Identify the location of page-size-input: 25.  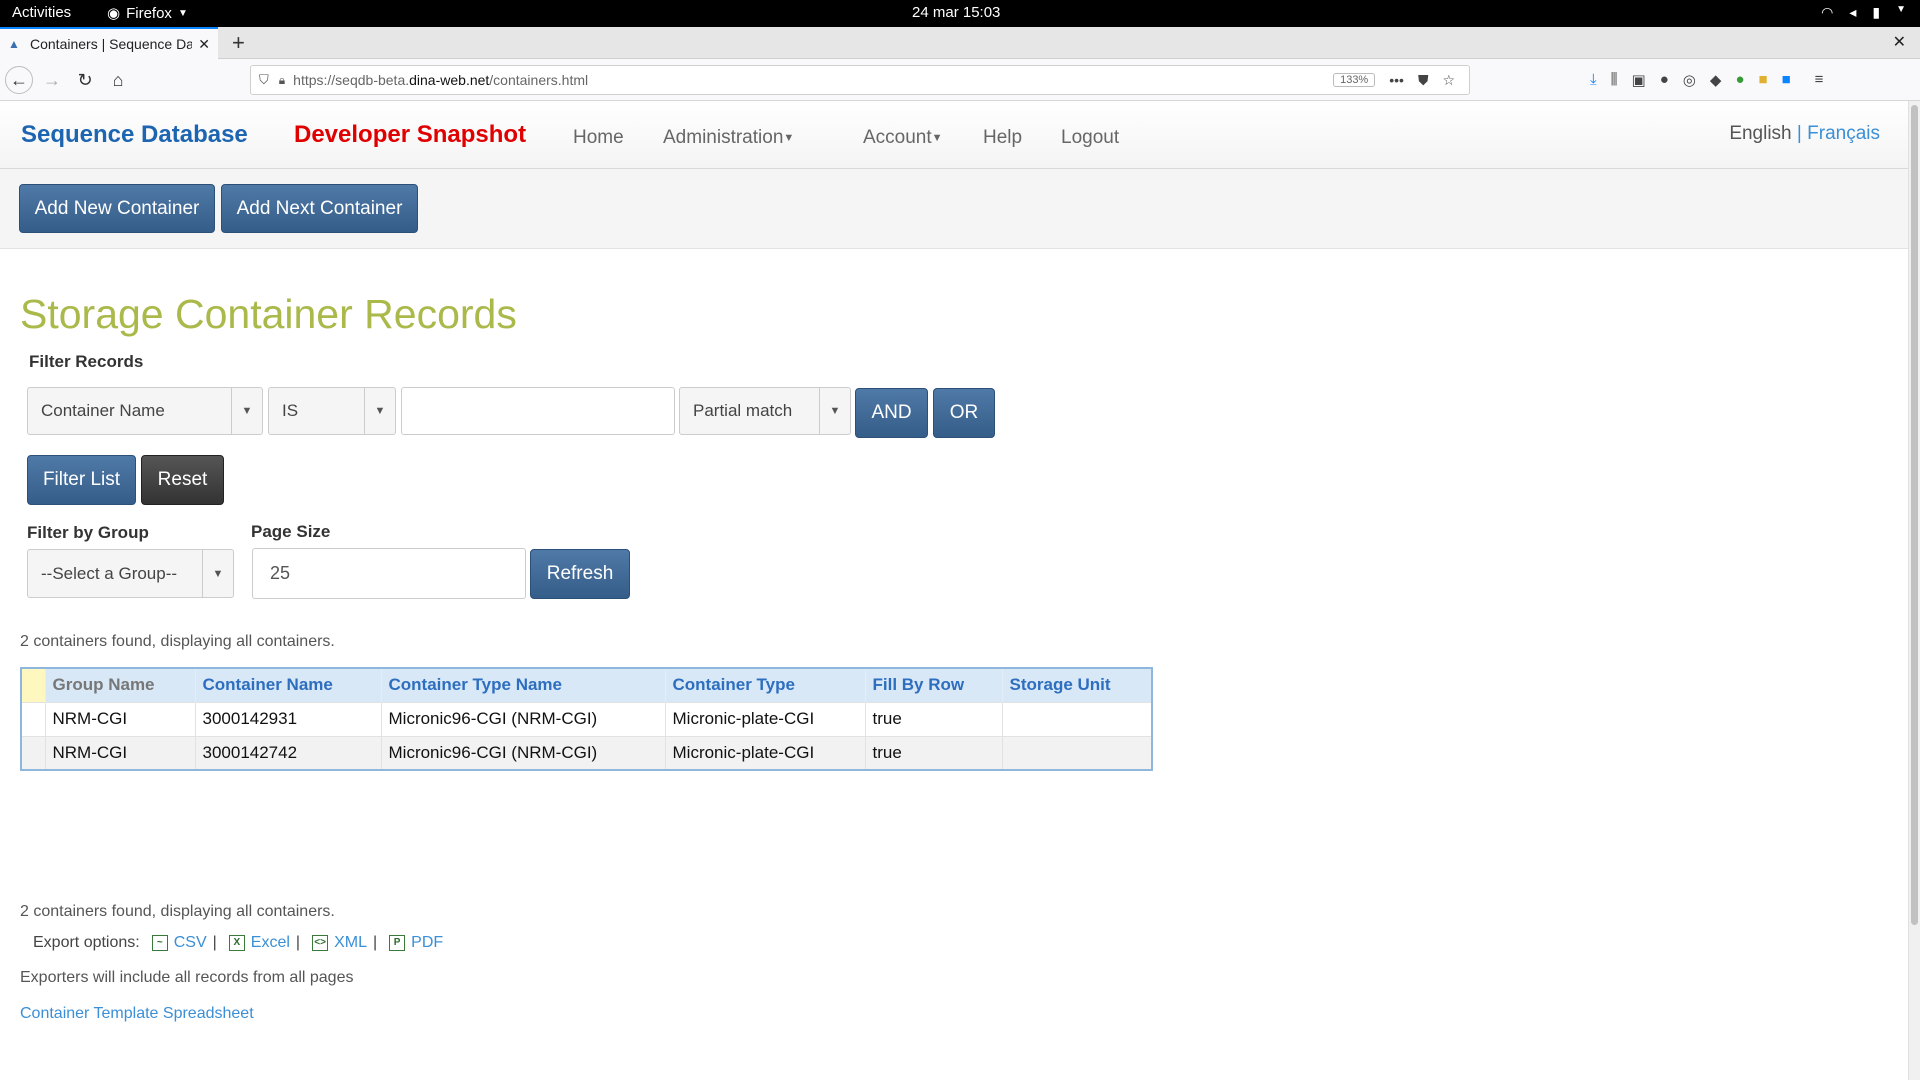
(389, 573).